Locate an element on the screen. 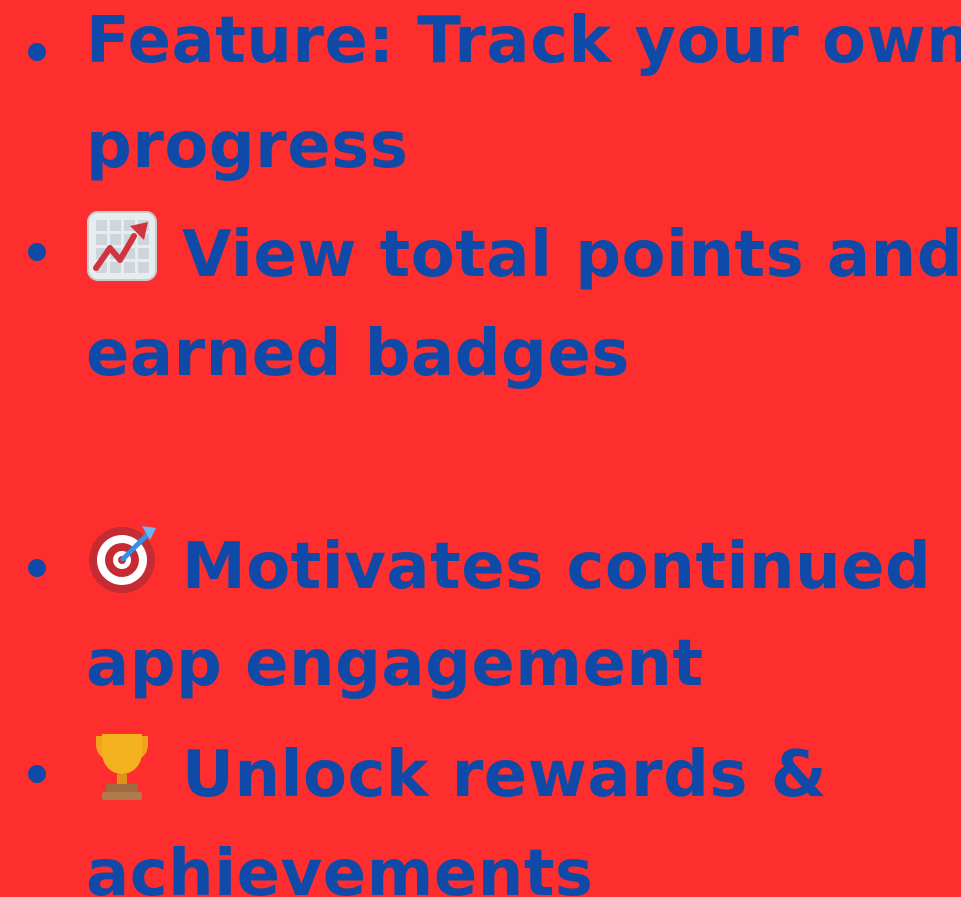 This screenshot has width=961, height=897. list-item-text: progress is located at coordinates (247, 146).